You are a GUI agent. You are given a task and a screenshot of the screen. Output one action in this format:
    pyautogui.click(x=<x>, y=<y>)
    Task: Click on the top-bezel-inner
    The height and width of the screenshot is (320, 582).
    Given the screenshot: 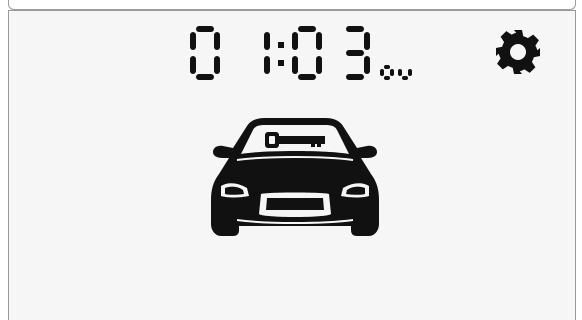 What is the action you would take?
    pyautogui.click(x=292, y=5)
    